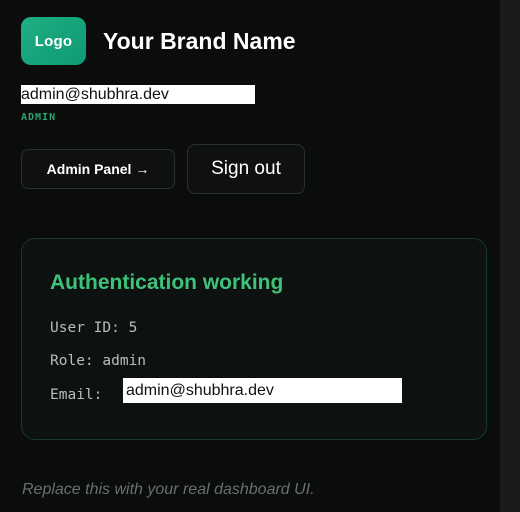 This screenshot has height=512, width=520. What do you see at coordinates (39, 117) in the screenshot?
I see `user-role-badge: ADMIN` at bounding box center [39, 117].